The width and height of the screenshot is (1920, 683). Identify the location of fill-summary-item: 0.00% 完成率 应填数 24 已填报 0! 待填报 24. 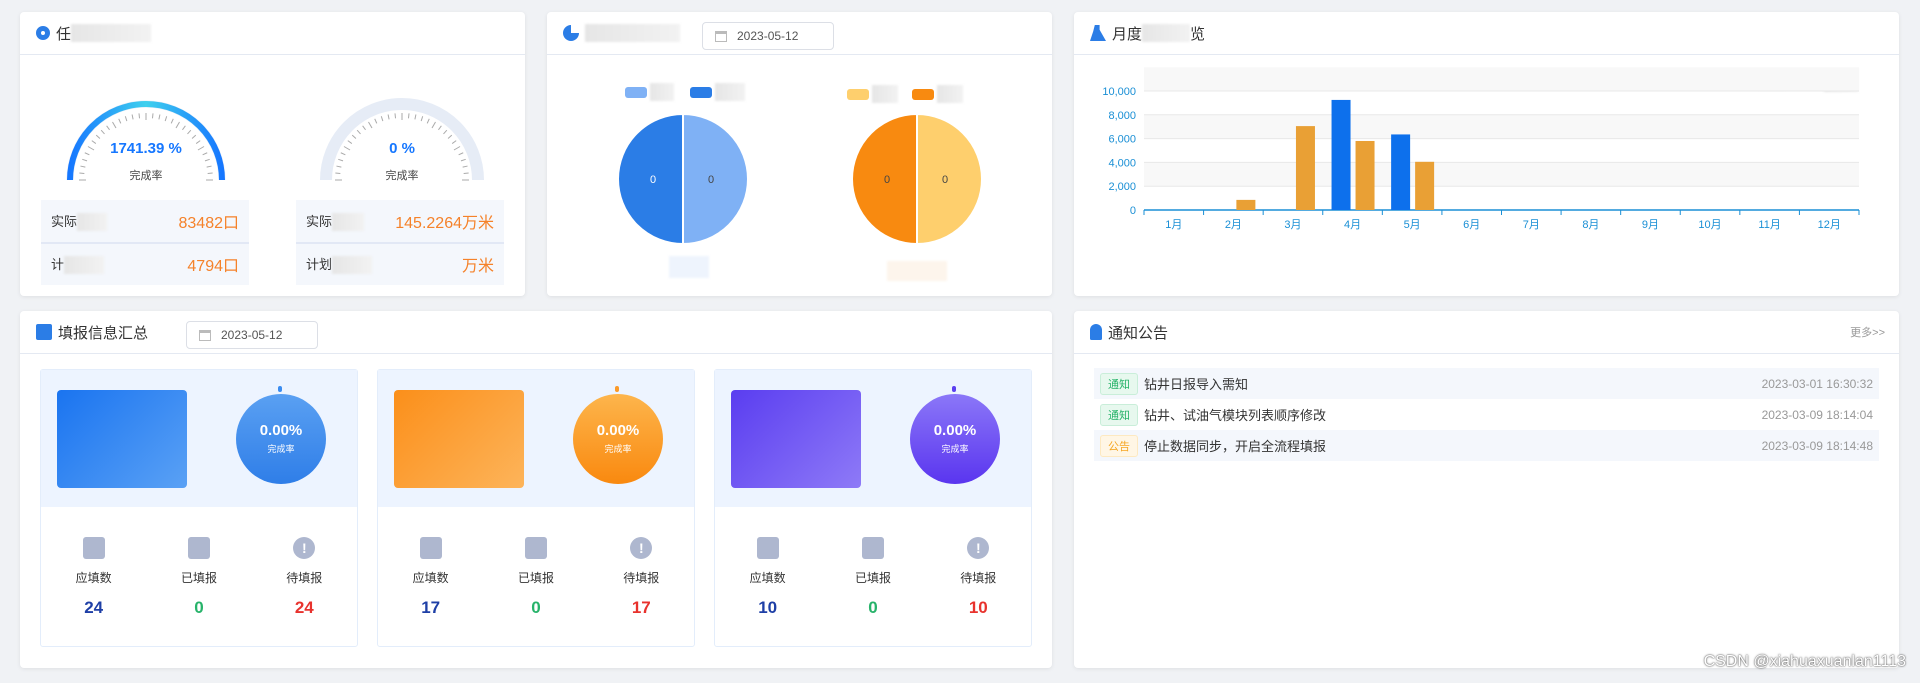
(199, 508).